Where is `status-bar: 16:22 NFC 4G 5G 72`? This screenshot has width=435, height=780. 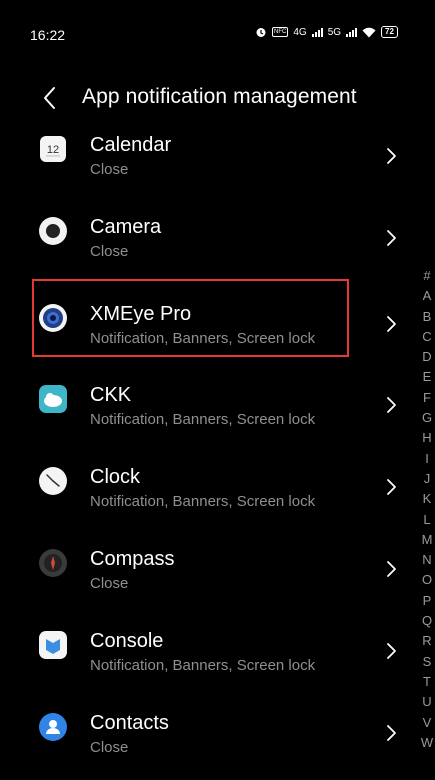 status-bar: 16:22 NFC 4G 5G 72 is located at coordinates (217, 36).